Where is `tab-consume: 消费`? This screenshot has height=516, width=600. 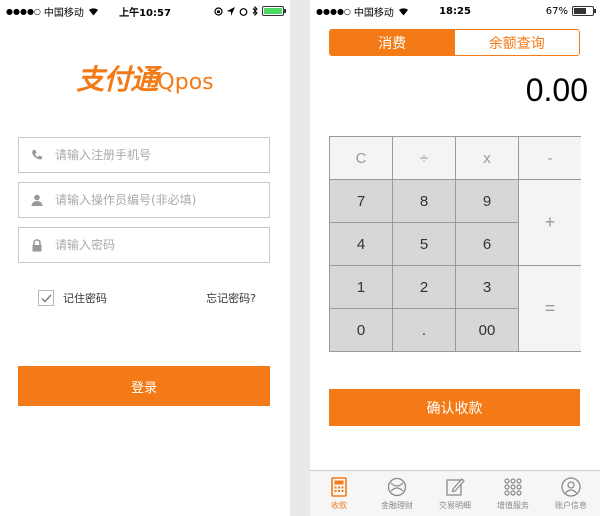 tab-consume: 消费 is located at coordinates (392, 42).